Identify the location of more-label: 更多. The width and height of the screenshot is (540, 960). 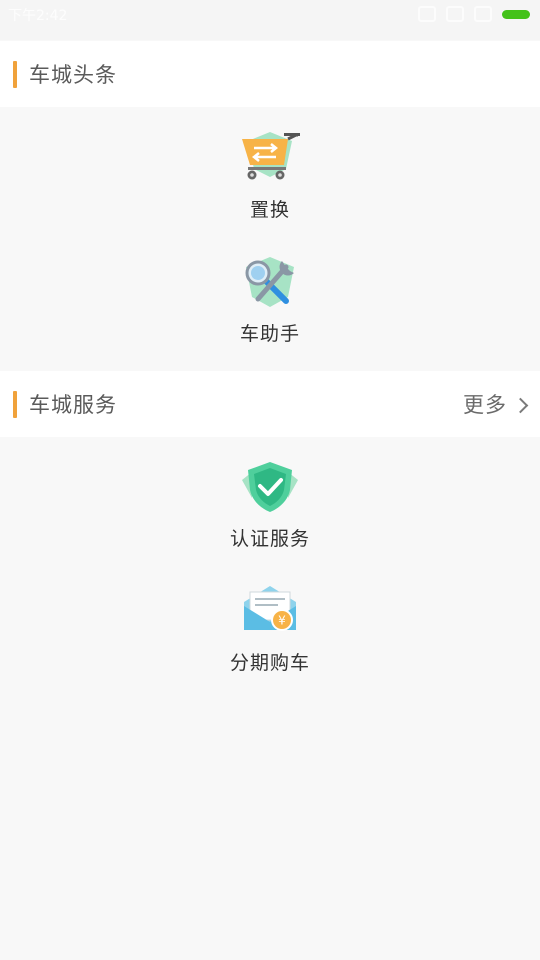
(485, 405).